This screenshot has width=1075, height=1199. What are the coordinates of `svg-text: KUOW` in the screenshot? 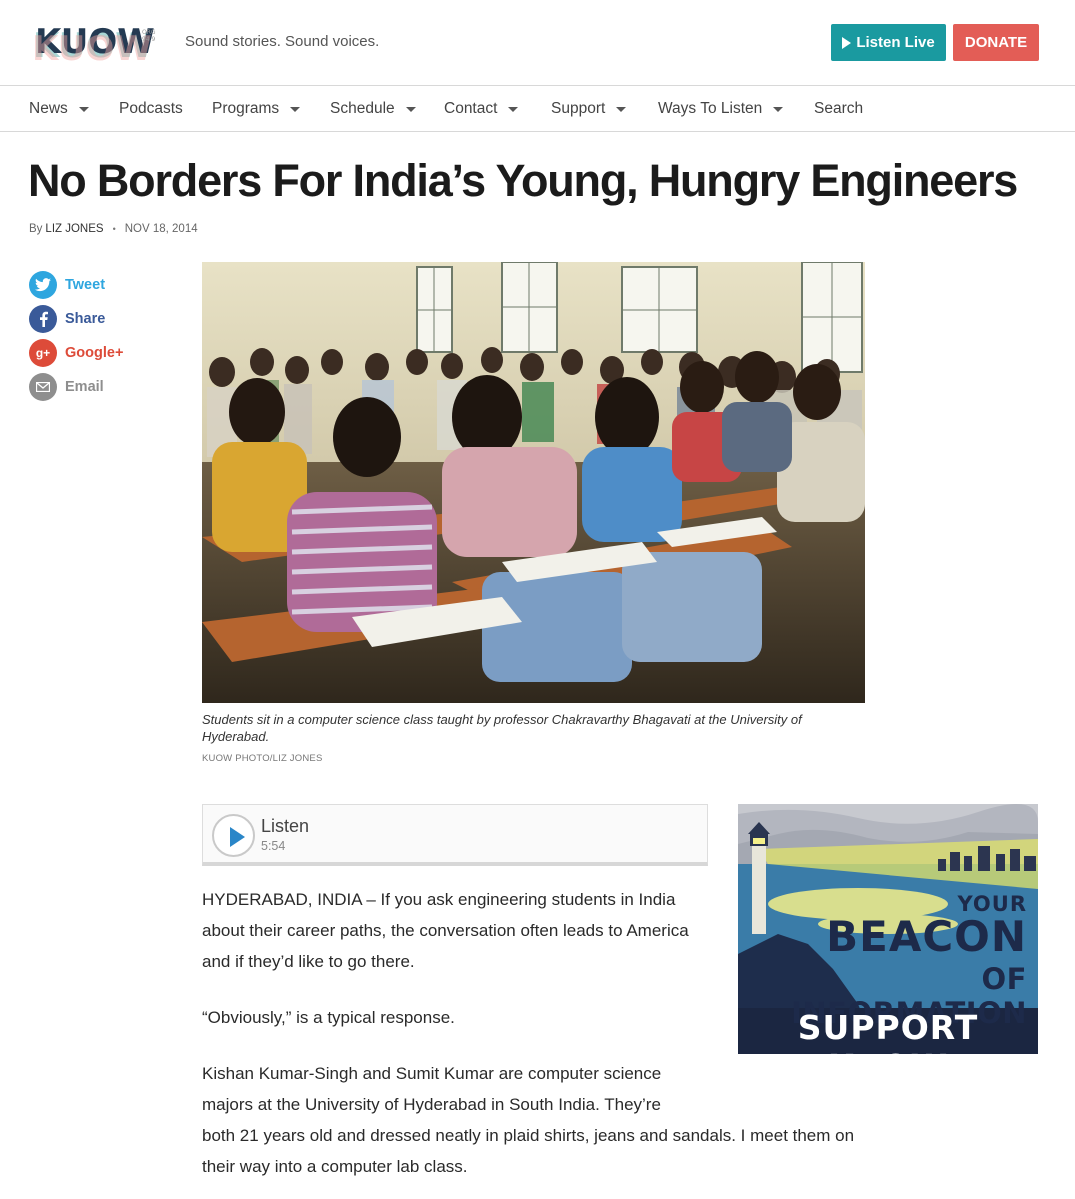 It's located at (92, 46).